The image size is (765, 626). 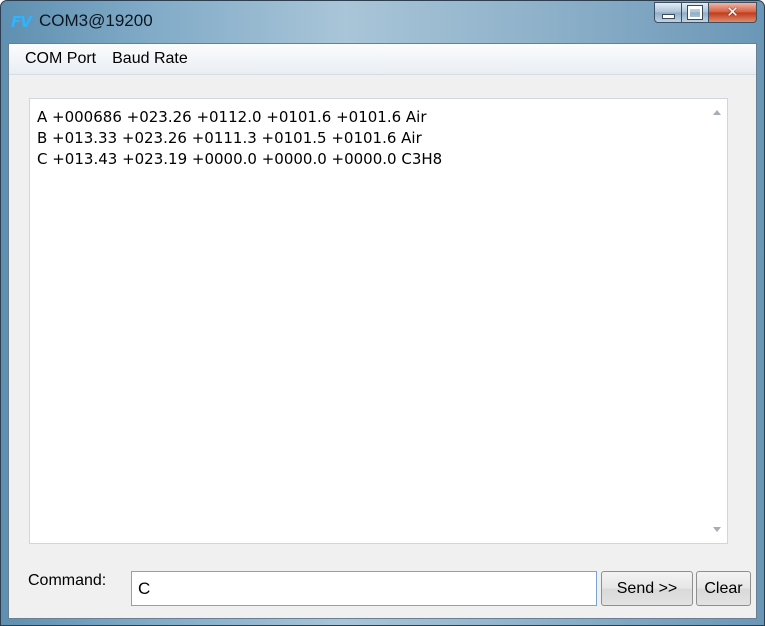 What do you see at coordinates (21, 22) in the screenshot?
I see `app-logo-icon: FV` at bounding box center [21, 22].